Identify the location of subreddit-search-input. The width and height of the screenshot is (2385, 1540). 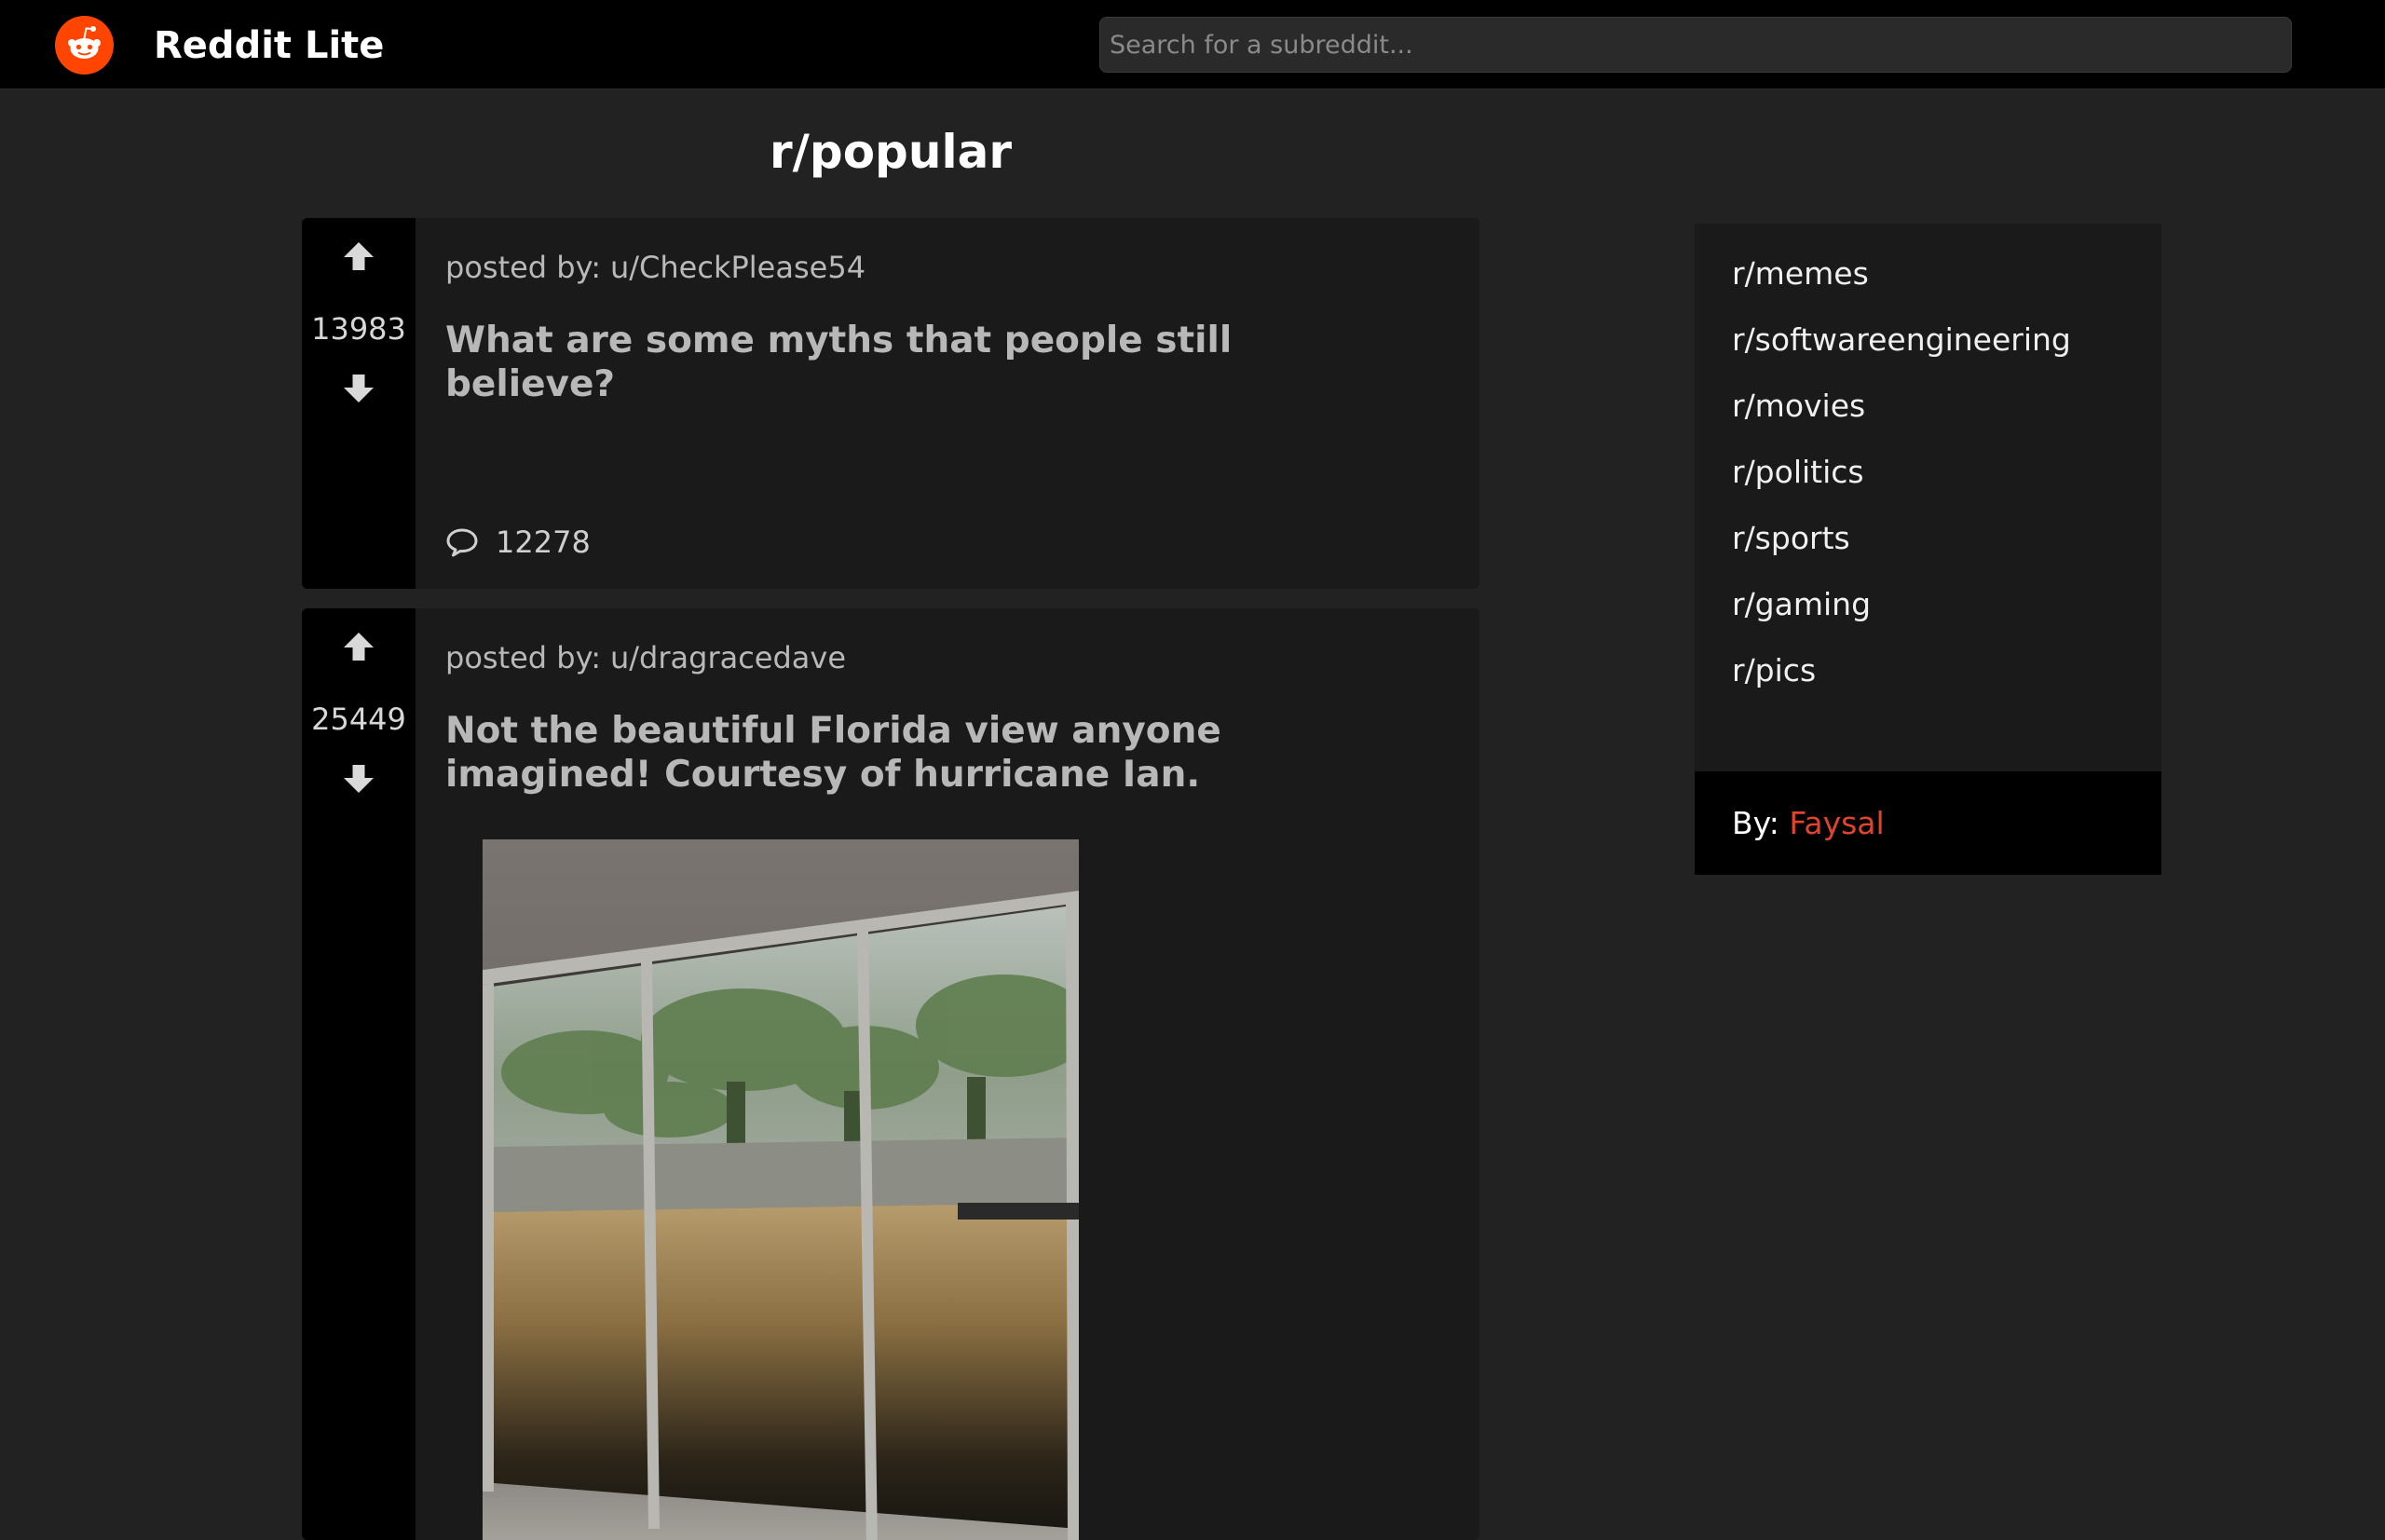
(1696, 45).